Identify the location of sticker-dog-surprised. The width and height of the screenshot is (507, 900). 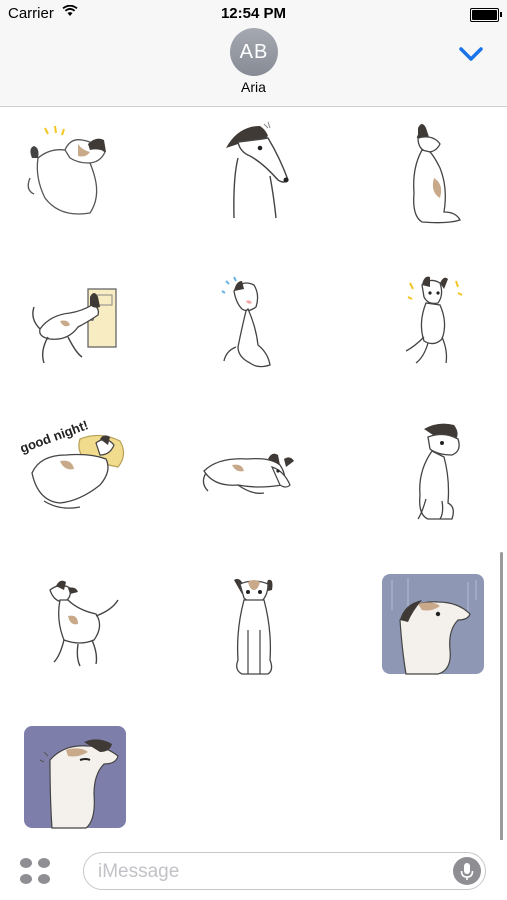
(253, 172).